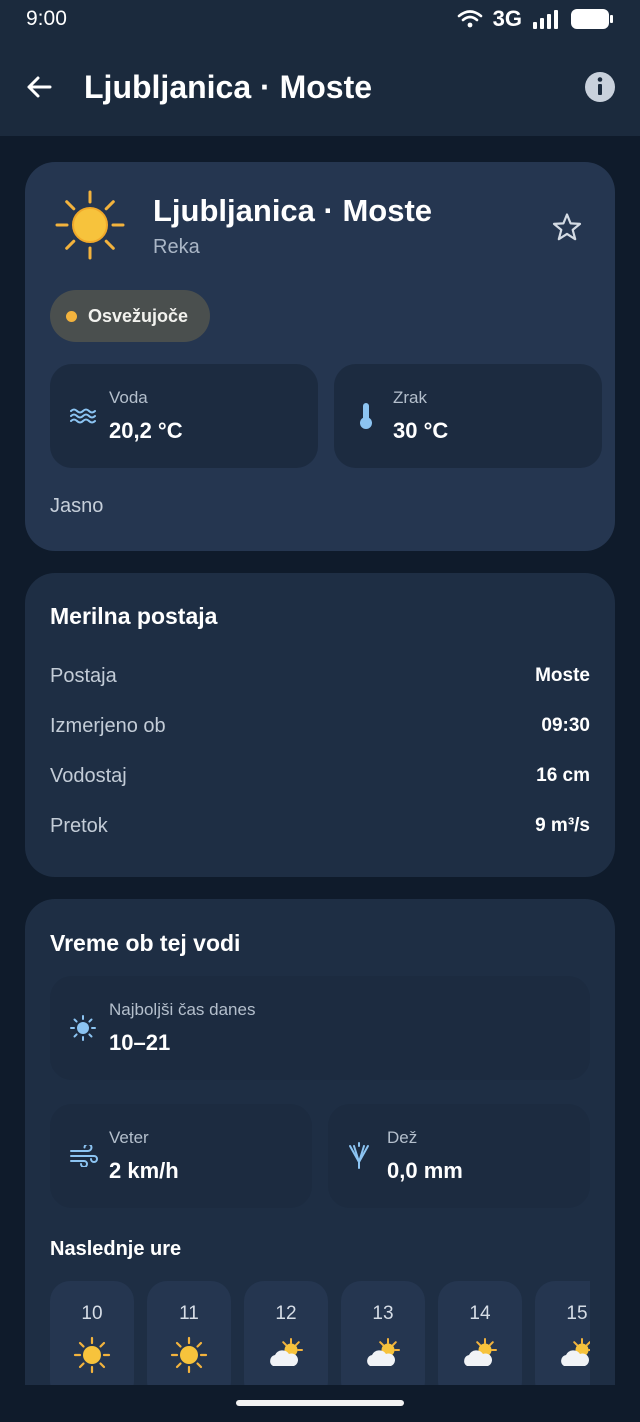  Describe the element at coordinates (425, 1170) in the screenshot. I see `rain-value: 0,0 mm` at that location.